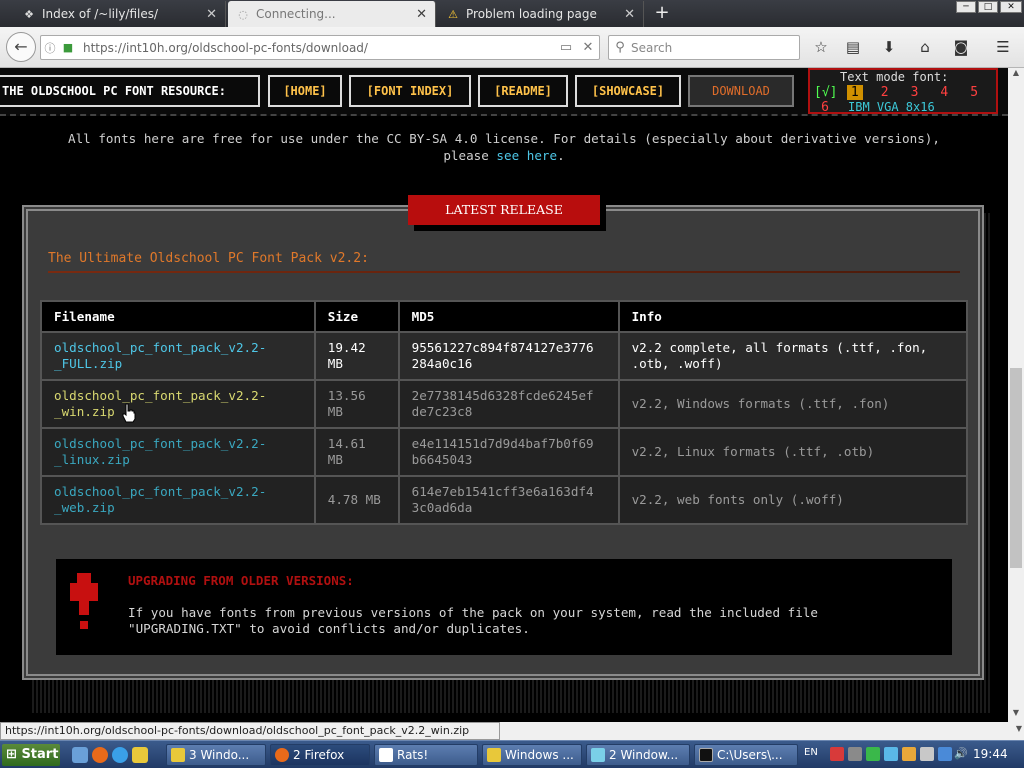 The width and height of the screenshot is (1024, 768). What do you see at coordinates (853, 48) in the screenshot?
I see `reading-list-icon: ▤` at bounding box center [853, 48].